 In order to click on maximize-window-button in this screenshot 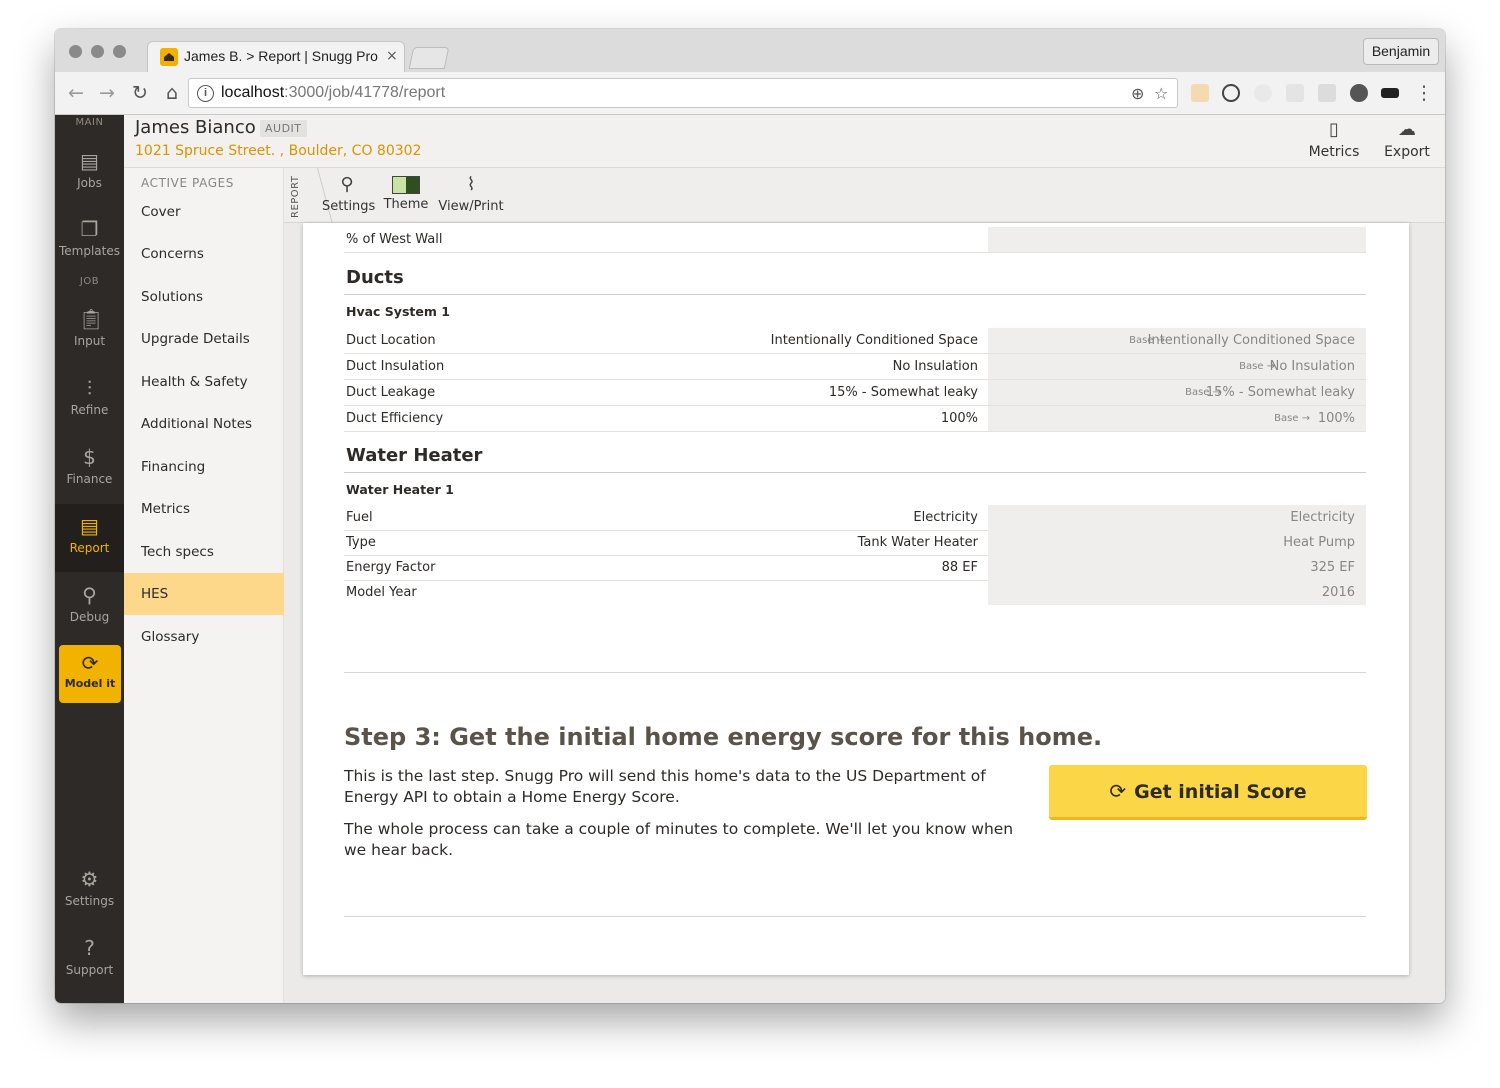, I will do `click(119, 51)`.